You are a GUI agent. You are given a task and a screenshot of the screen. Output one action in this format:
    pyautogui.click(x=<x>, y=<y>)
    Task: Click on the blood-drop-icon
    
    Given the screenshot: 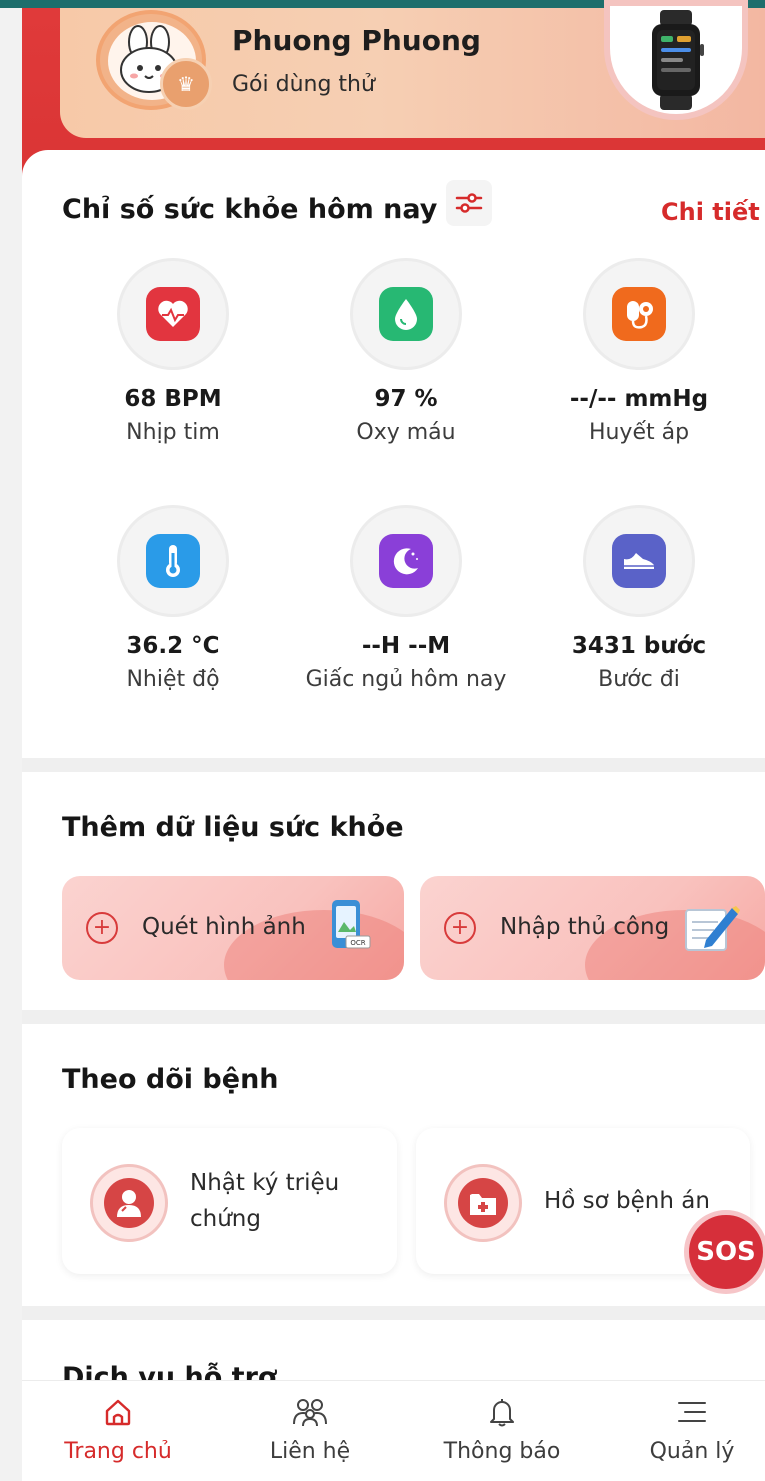 What is the action you would take?
    pyautogui.click(x=406, y=314)
    